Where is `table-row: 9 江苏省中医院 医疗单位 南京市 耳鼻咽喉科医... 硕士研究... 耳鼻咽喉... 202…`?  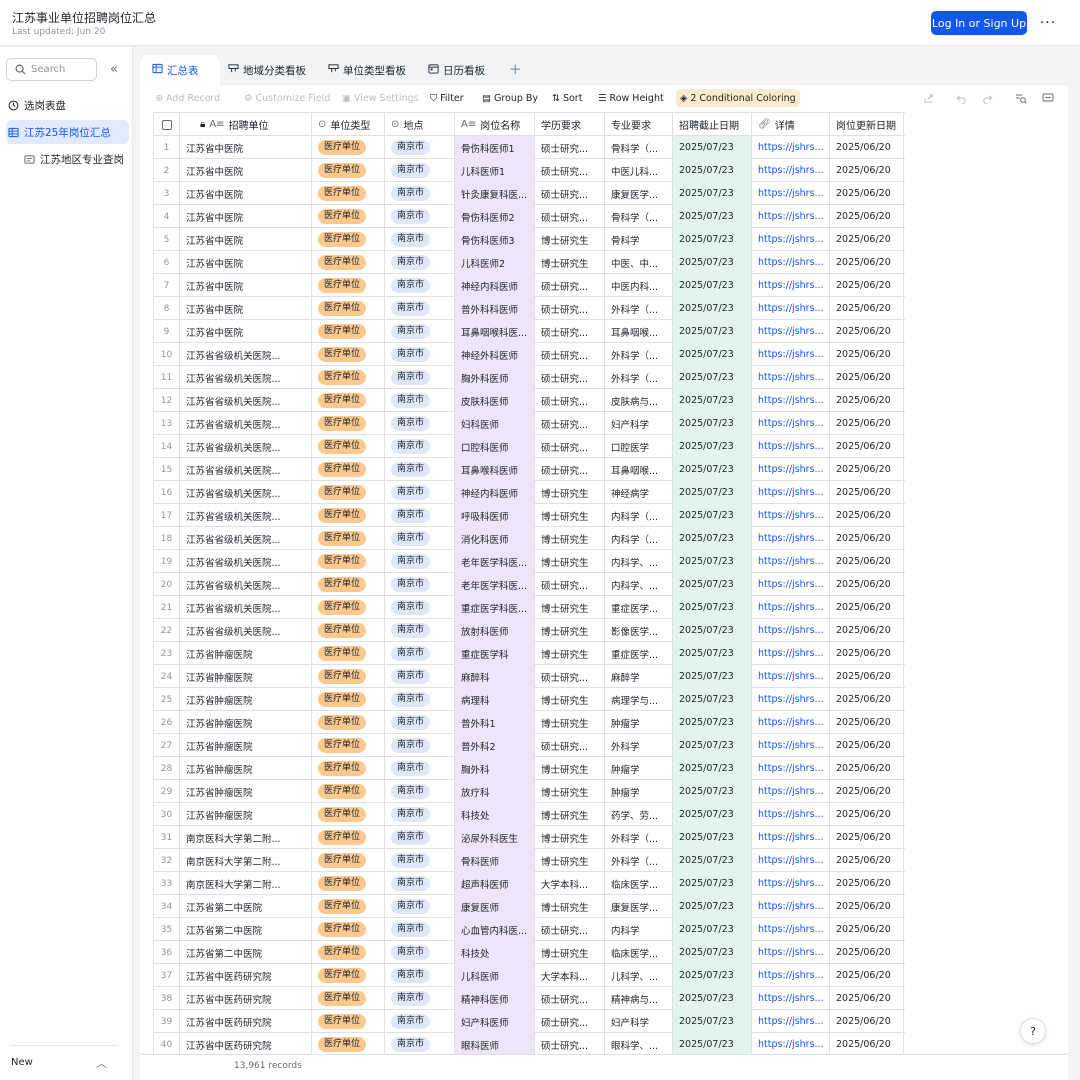 table-row: 9 江苏省中医院 医疗单位 南京市 耳鼻咽喉科医... 硕士研究... 耳鼻咽喉... 202… is located at coordinates (529, 331).